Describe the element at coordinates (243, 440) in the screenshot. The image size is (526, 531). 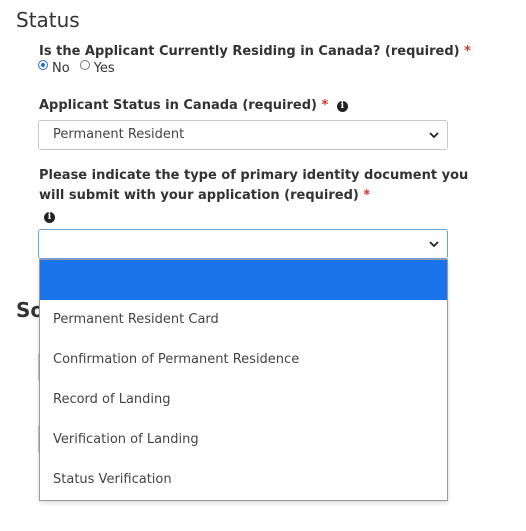
I see `dropdown-option: Verification of Landing` at that location.